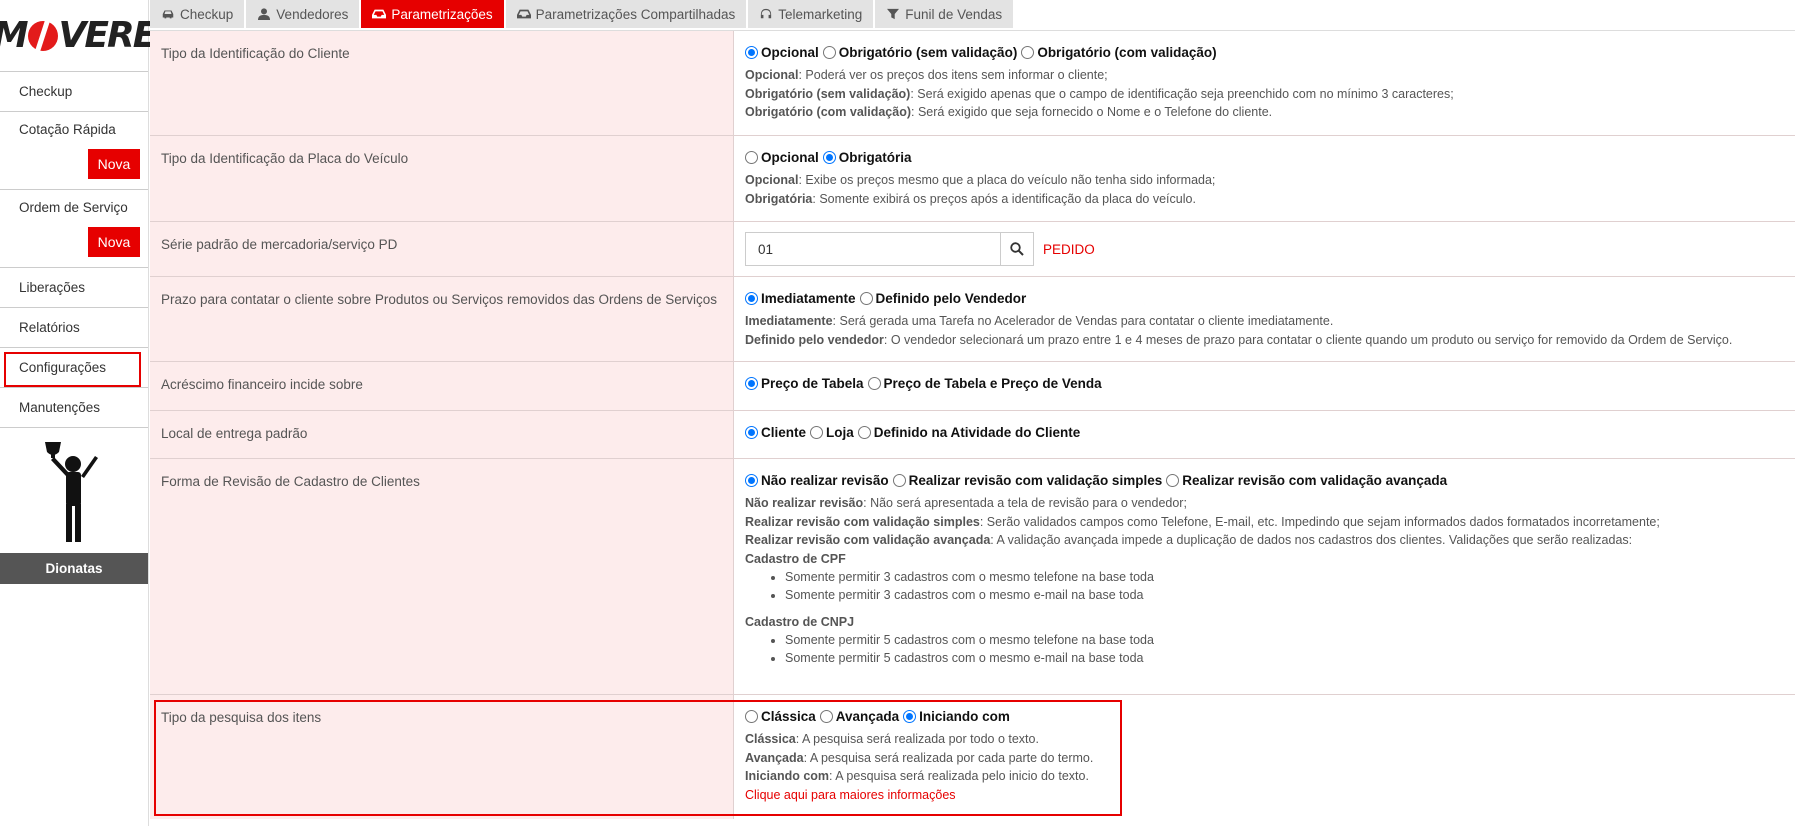  I want to click on series-input, so click(873, 249).